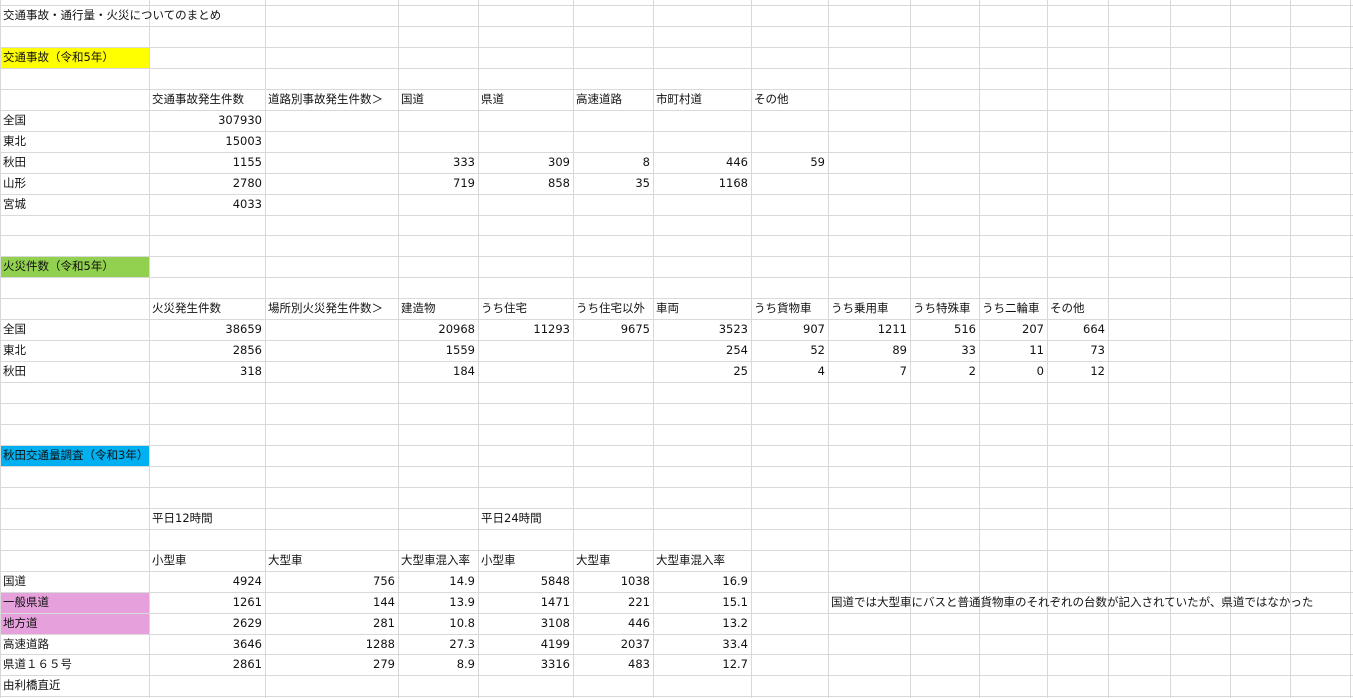 This screenshot has height=698, width=1353. Describe the element at coordinates (438, 308) in the screenshot. I see `column-header: 建造物` at that location.